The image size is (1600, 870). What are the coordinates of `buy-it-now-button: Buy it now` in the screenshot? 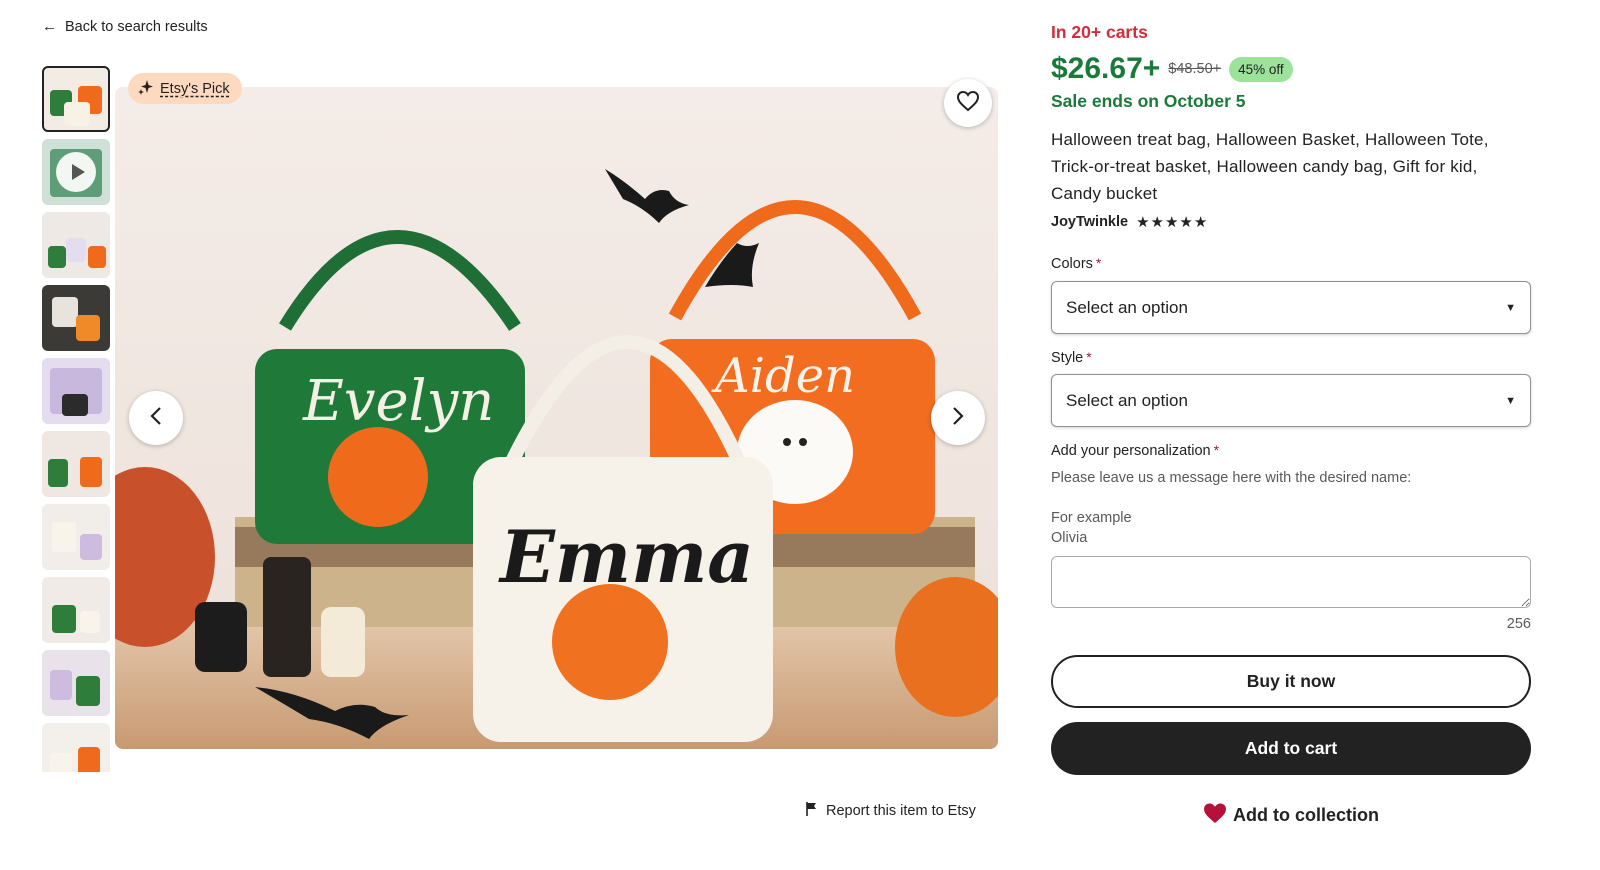 It's located at (1291, 681).